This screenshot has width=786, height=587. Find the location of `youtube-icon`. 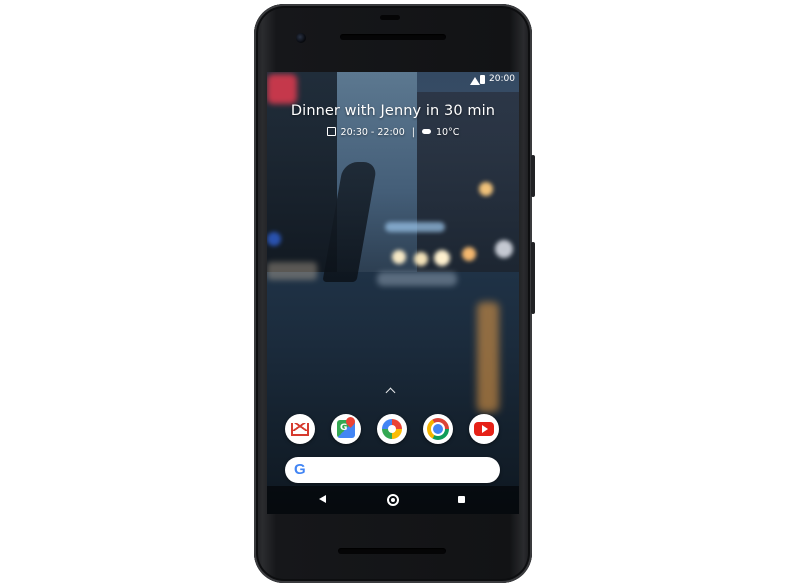

youtube-icon is located at coordinates (484, 429).